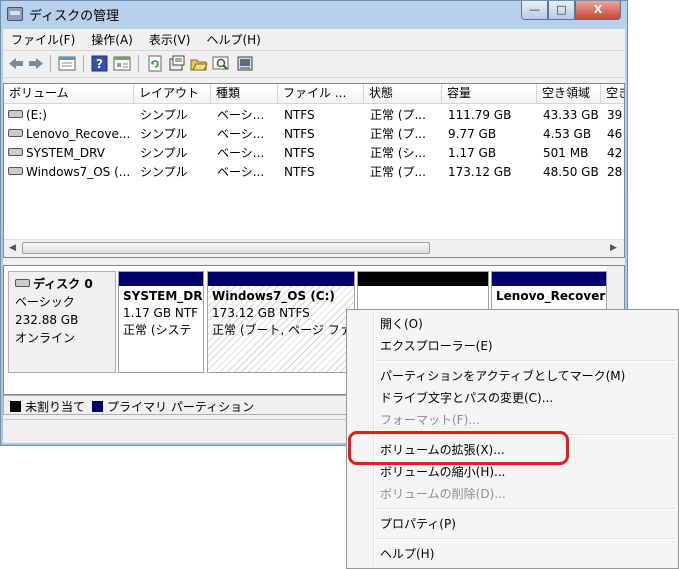 Image resolution: width=679 pixels, height=569 pixels. I want to click on menu-file: ファイル(F), so click(43, 39).